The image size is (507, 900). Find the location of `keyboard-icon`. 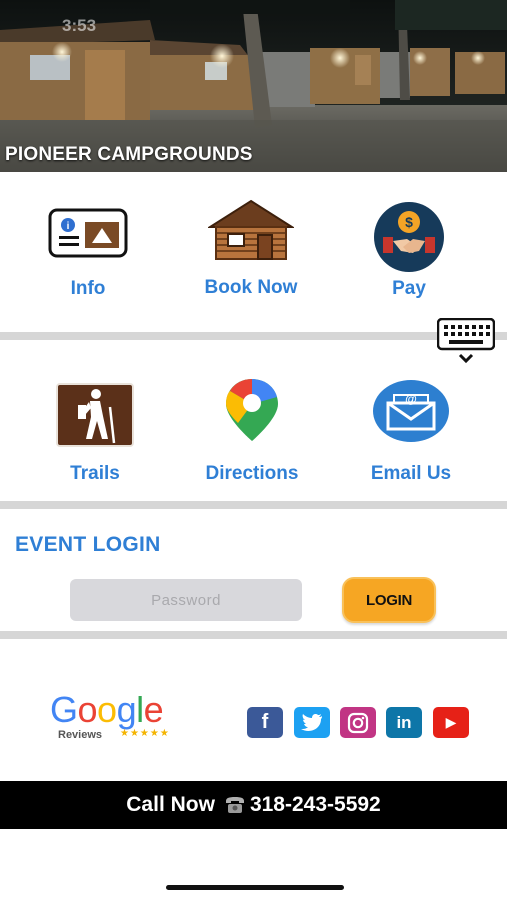

keyboard-icon is located at coordinates (466, 340).